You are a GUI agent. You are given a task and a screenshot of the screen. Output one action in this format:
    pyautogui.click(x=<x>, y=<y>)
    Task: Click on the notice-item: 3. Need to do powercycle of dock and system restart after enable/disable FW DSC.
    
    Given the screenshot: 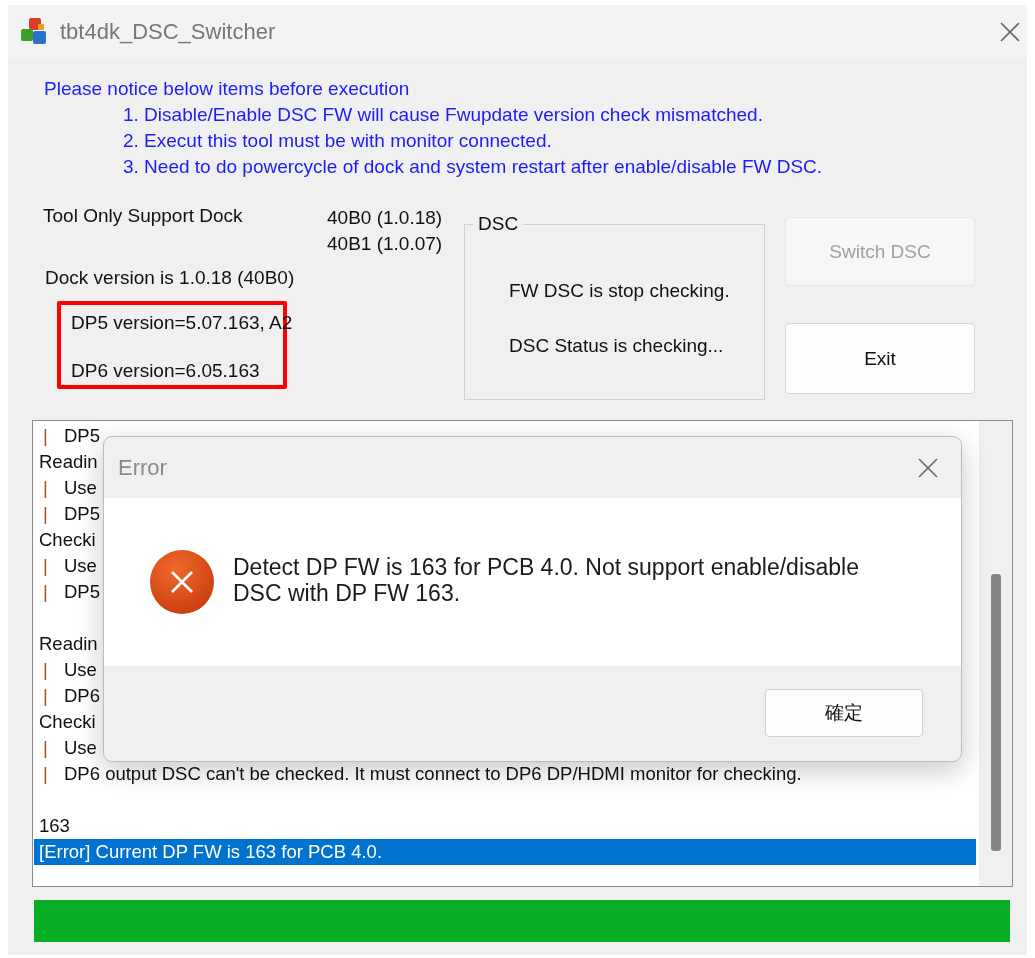 What is the action you would take?
    pyautogui.click(x=473, y=167)
    